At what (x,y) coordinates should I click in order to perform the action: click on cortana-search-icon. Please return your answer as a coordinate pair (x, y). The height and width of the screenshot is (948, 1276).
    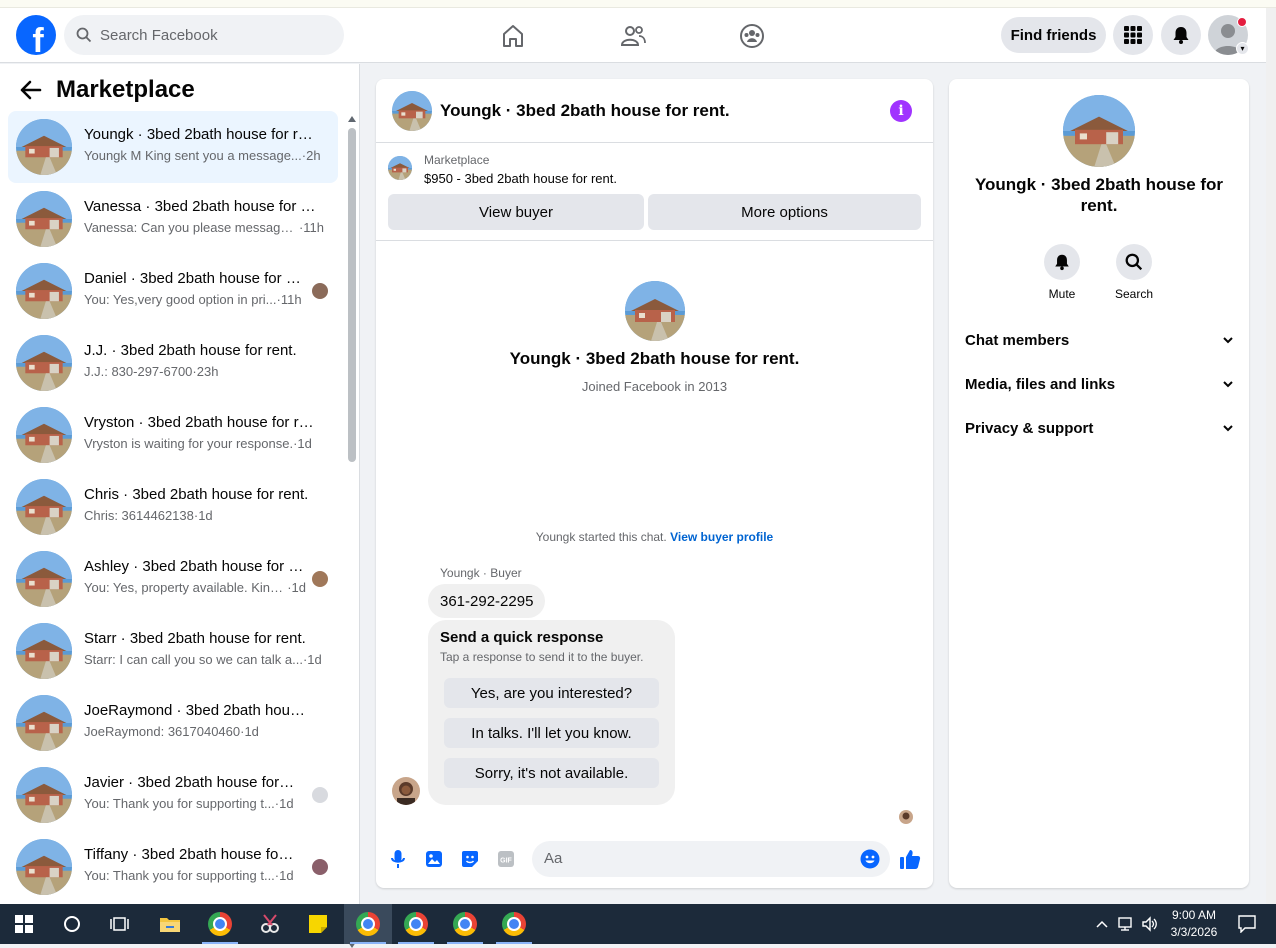
    Looking at the image, I should click on (72, 924).